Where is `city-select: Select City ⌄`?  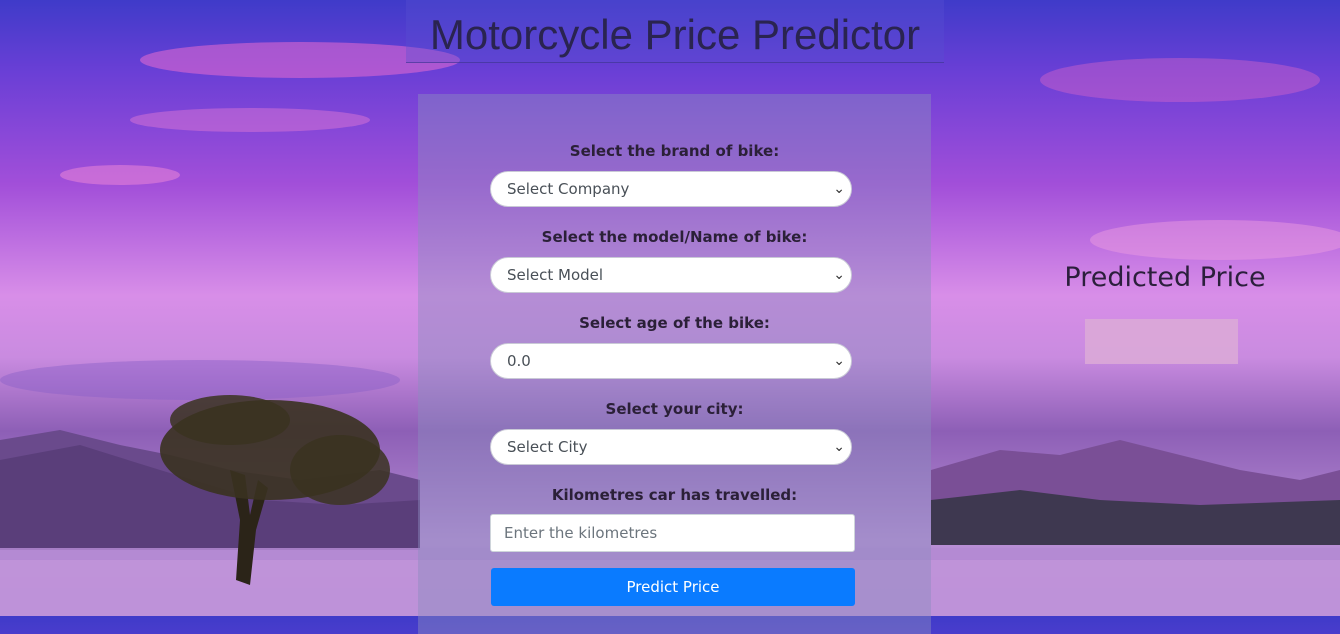
city-select: Select City ⌄ is located at coordinates (671, 447).